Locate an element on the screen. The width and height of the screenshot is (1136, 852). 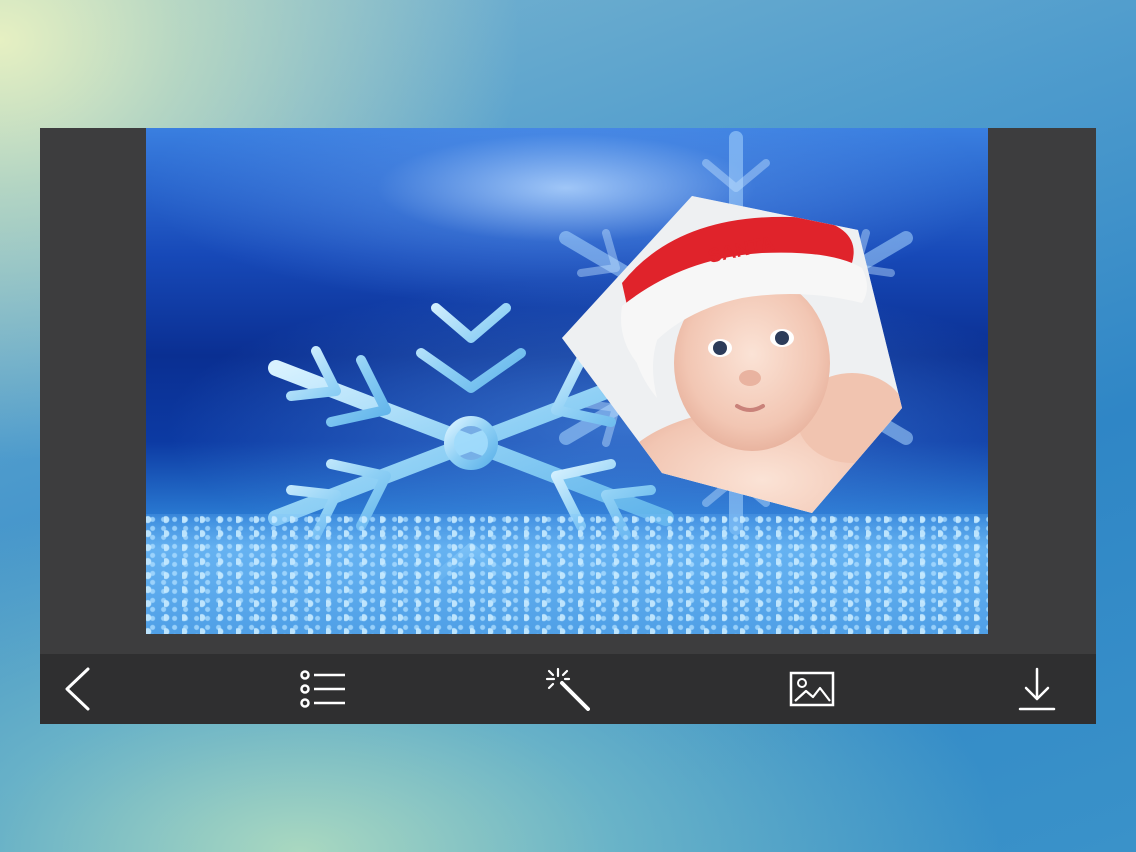
back-button is located at coordinates (77, 689).